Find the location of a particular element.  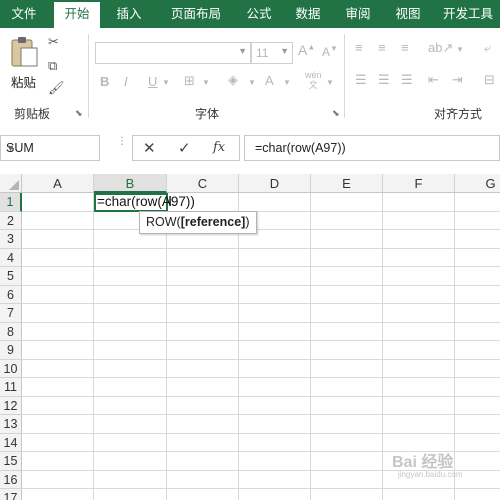

tab-view: 视图 is located at coordinates (408, 14).